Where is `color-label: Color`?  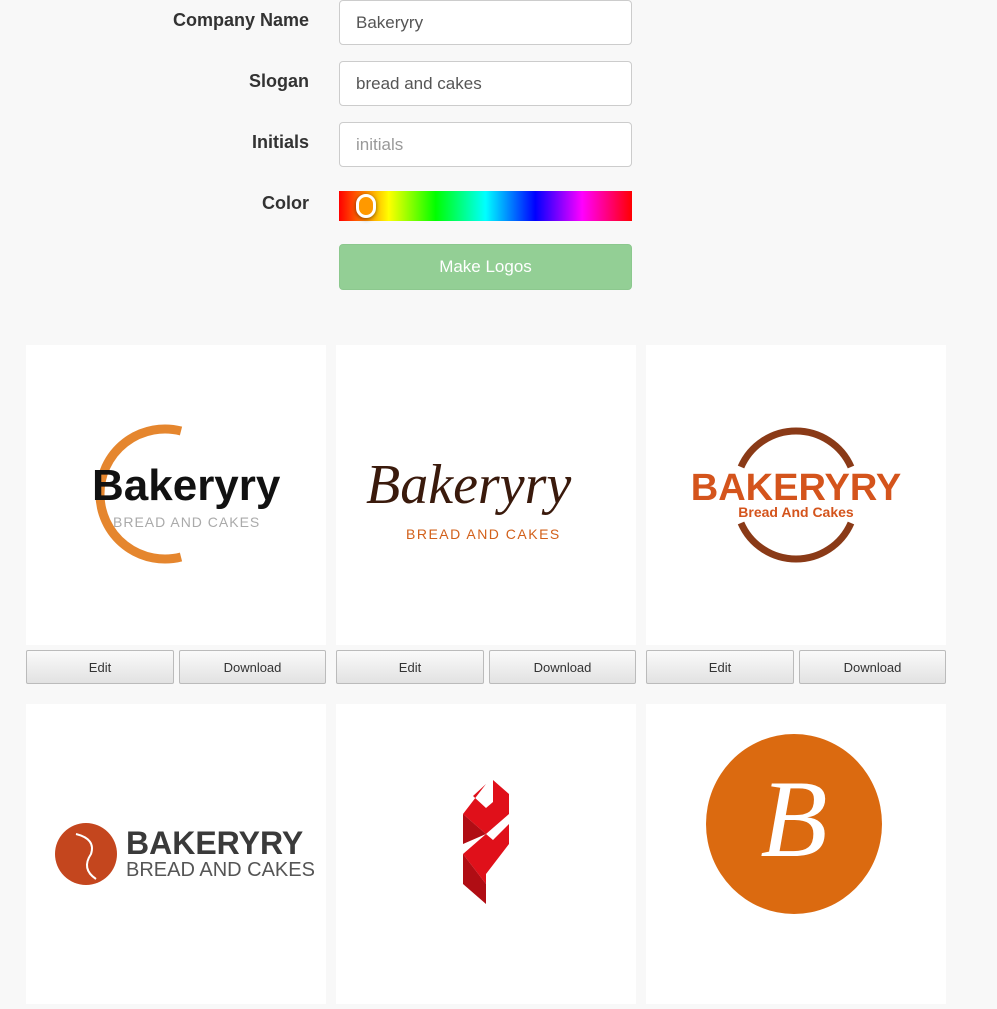 color-label: Color is located at coordinates (285, 203).